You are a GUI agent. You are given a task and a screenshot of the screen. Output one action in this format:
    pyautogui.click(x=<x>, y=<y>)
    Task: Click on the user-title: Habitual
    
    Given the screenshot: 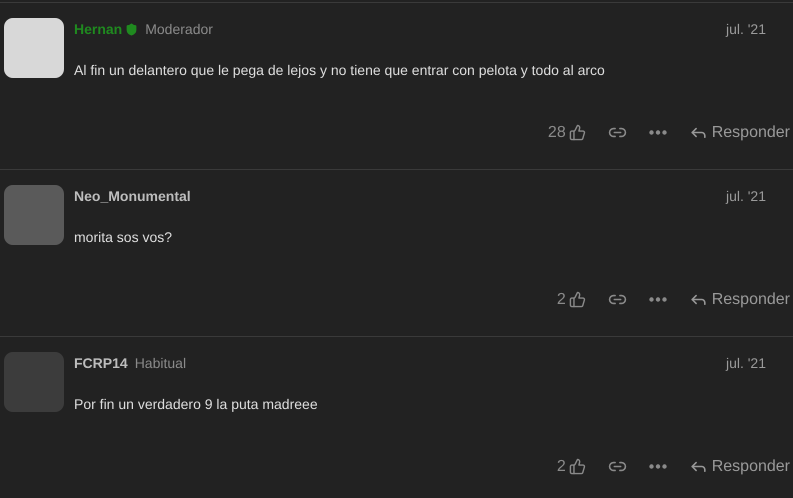 What is the action you would take?
    pyautogui.click(x=160, y=363)
    